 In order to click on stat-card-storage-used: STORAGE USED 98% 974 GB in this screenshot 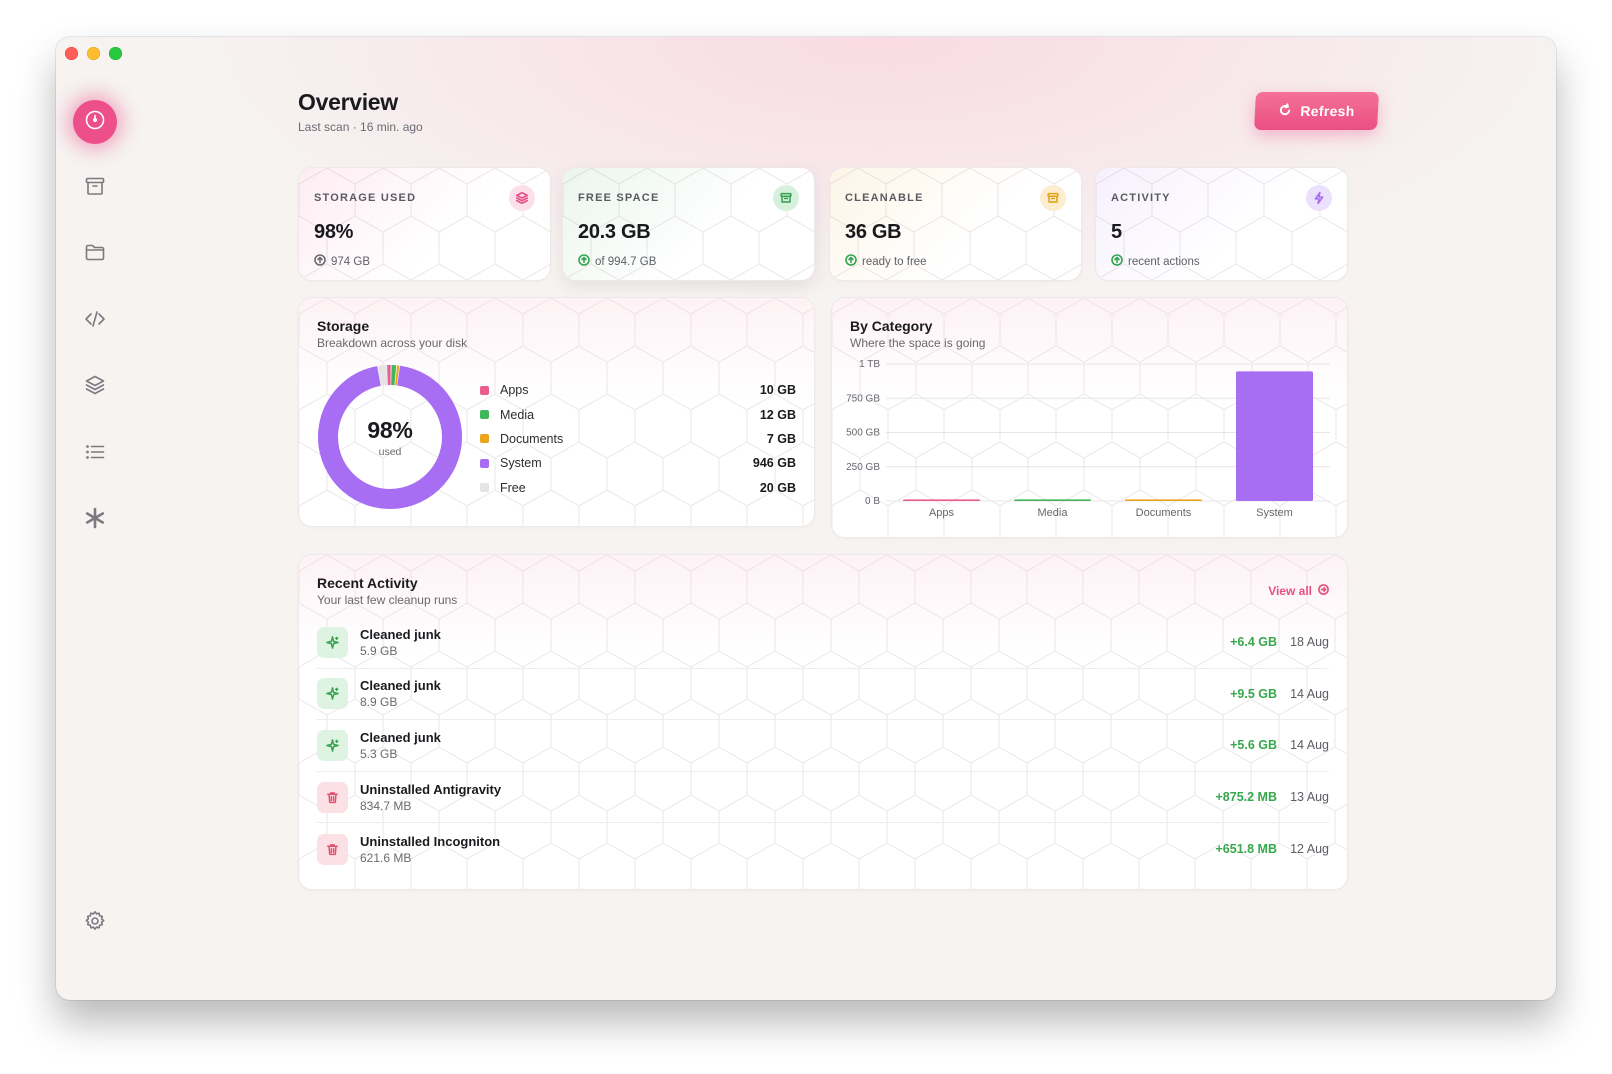, I will do `click(424, 224)`.